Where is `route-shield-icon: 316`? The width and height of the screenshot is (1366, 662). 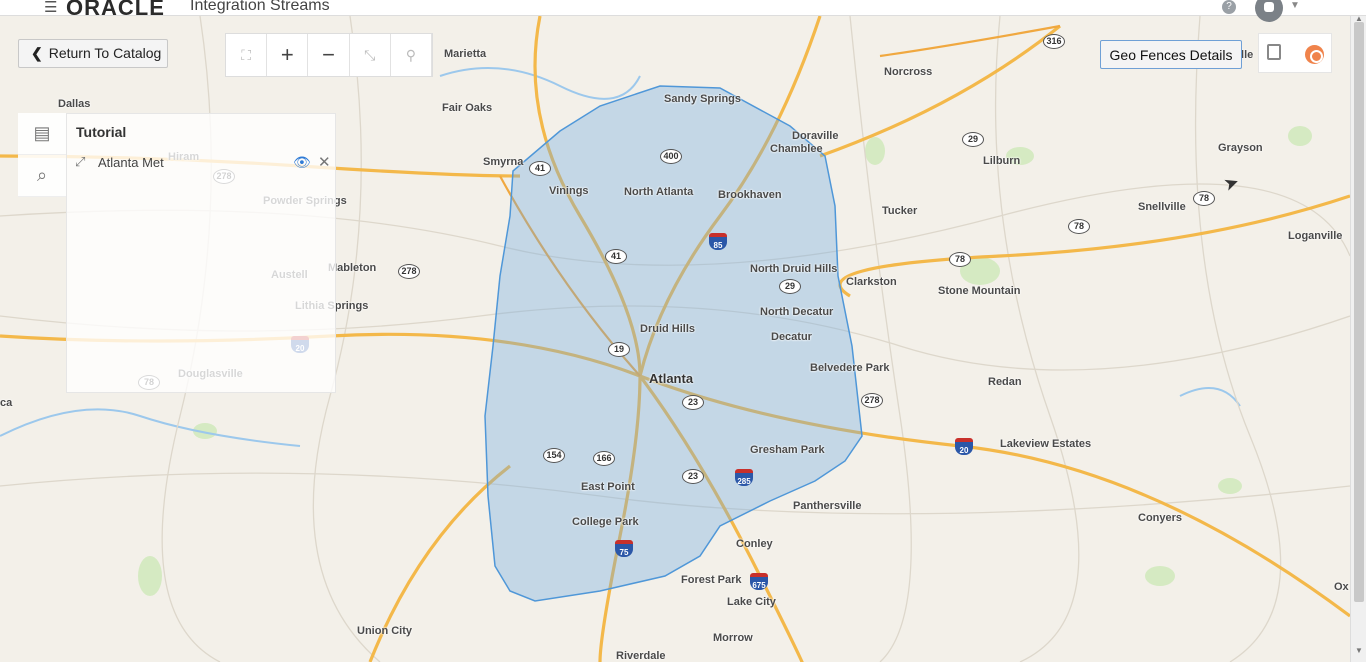
route-shield-icon: 316 is located at coordinates (1054, 41).